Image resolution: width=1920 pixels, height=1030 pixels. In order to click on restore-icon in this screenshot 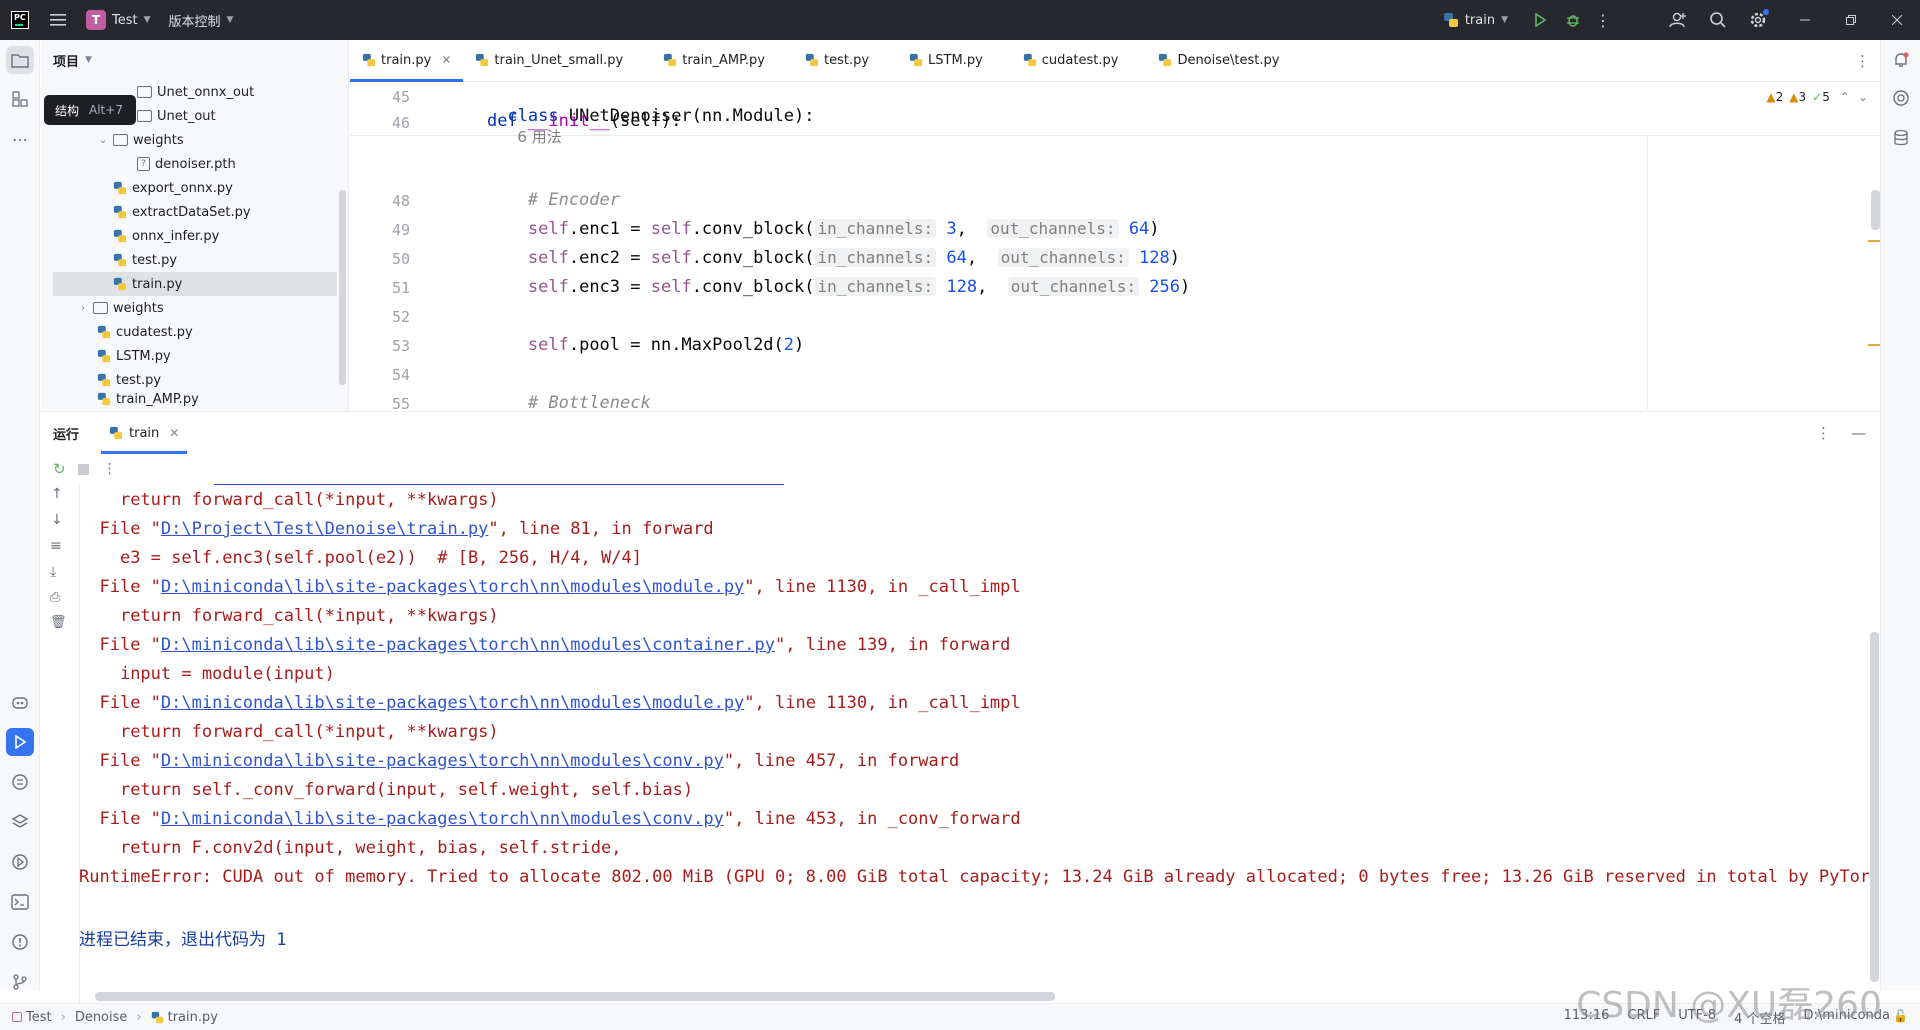, I will do `click(1851, 20)`.